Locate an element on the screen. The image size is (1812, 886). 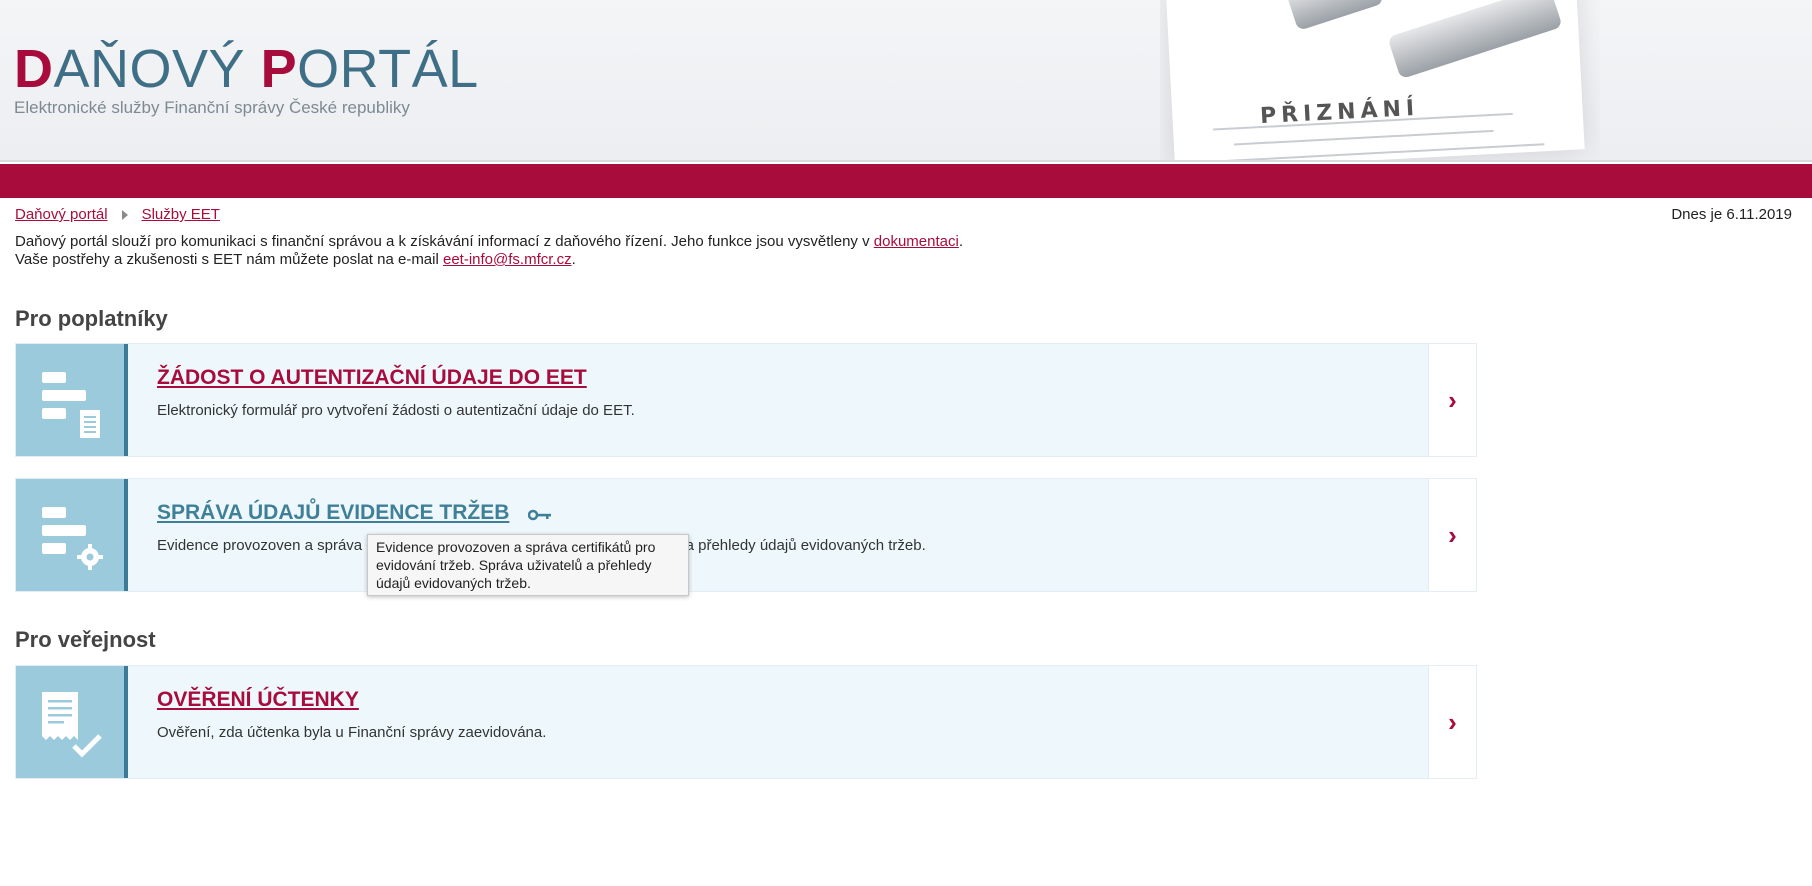
card-title-link: ŽÁDOST O AUTENTIZAČNÍ ÚDAJE DO EET is located at coordinates (372, 378).